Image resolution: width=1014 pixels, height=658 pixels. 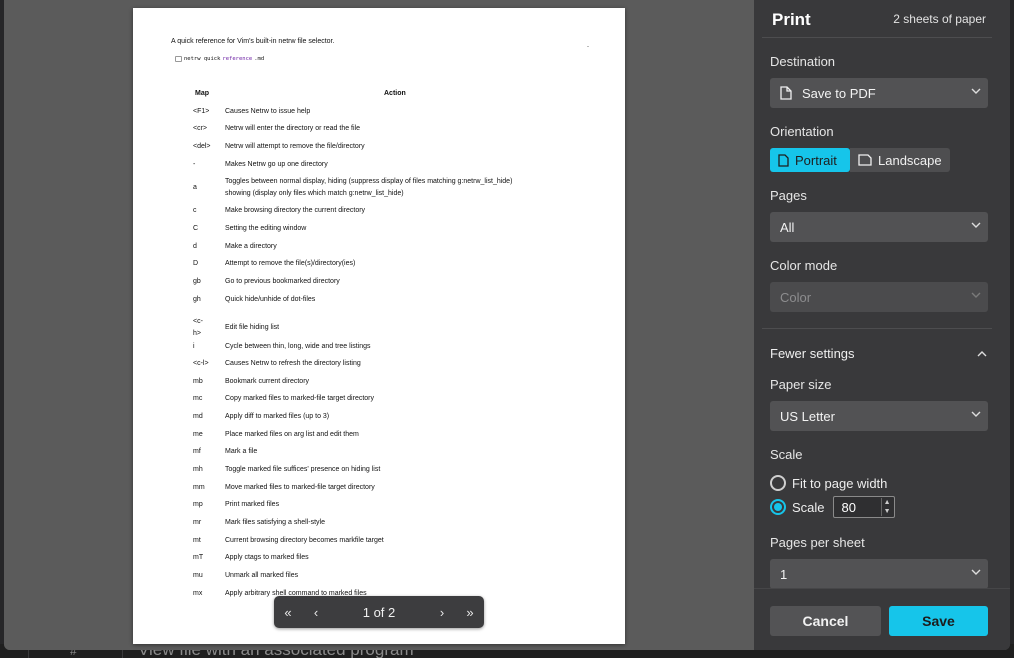 I want to click on prev-page-button: ‹, so click(x=316, y=612).